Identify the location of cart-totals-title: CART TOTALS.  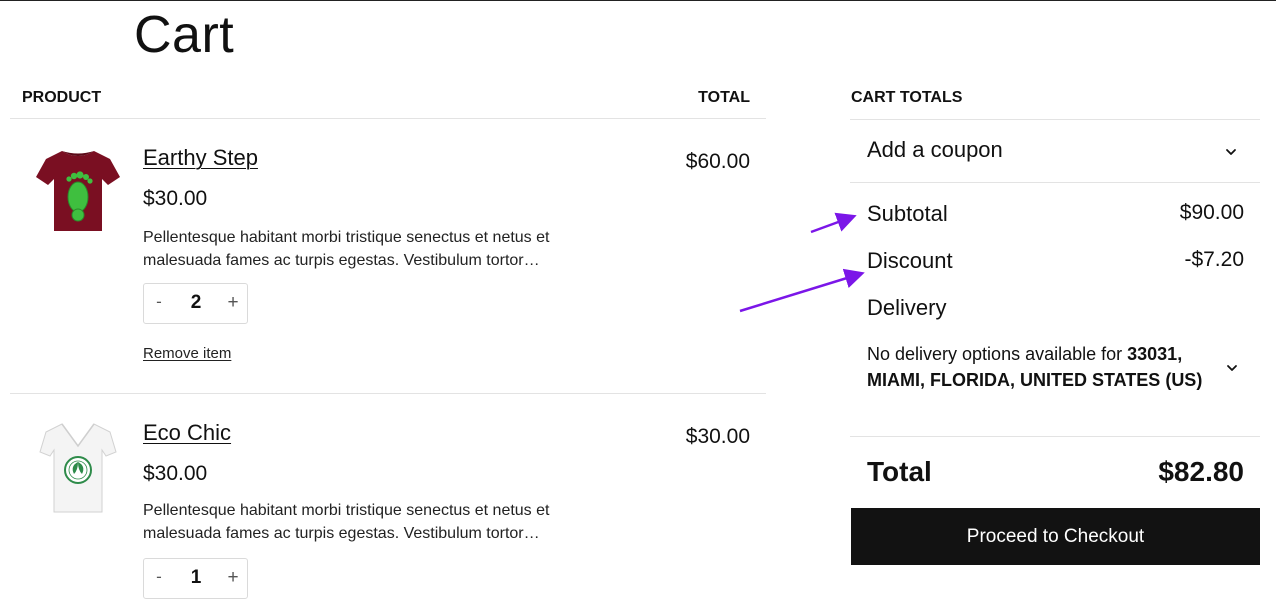
(907, 97).